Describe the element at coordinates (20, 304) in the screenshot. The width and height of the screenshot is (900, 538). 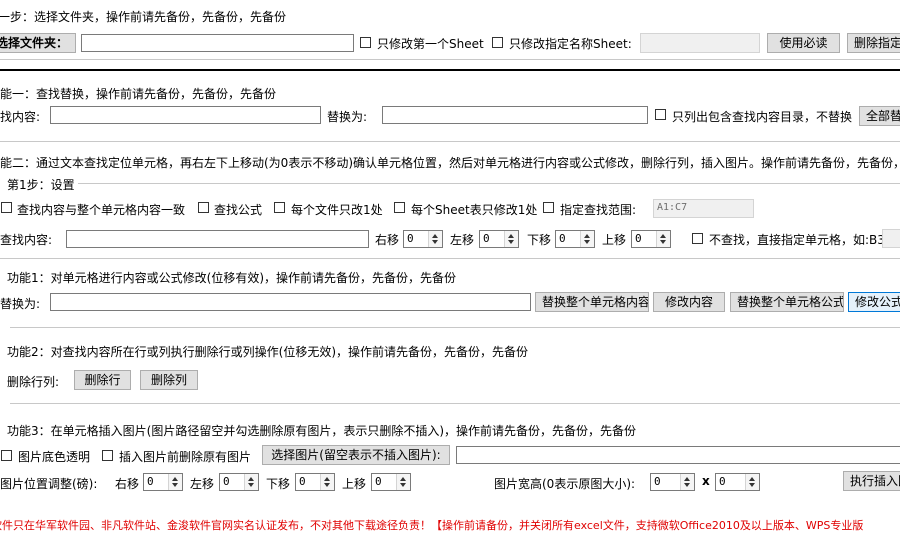
I see `sub1-replace-label: 替换为:` at that location.